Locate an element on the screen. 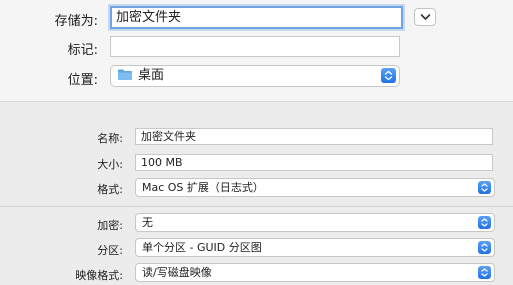  where-value: 桌面 is located at coordinates (151, 75).